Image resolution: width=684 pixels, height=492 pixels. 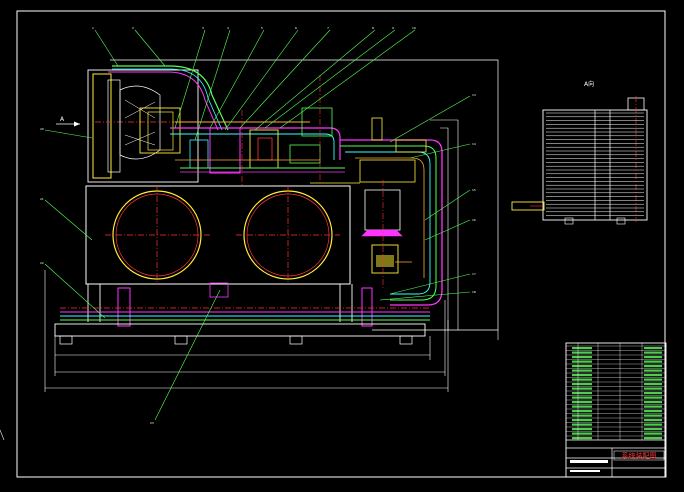 What do you see at coordinates (296, 28) in the screenshot?
I see `leader-number: 6` at bounding box center [296, 28].